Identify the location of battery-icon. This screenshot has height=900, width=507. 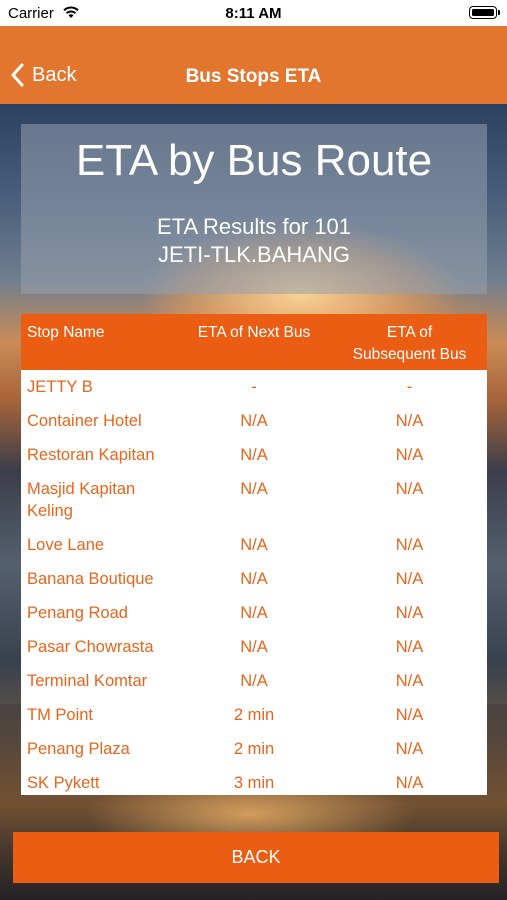
(484, 12).